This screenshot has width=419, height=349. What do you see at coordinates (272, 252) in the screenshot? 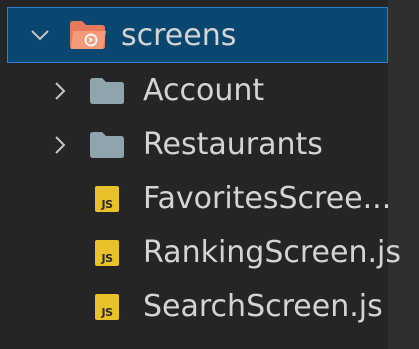
I see `file-label: RankingScreen.js` at bounding box center [272, 252].